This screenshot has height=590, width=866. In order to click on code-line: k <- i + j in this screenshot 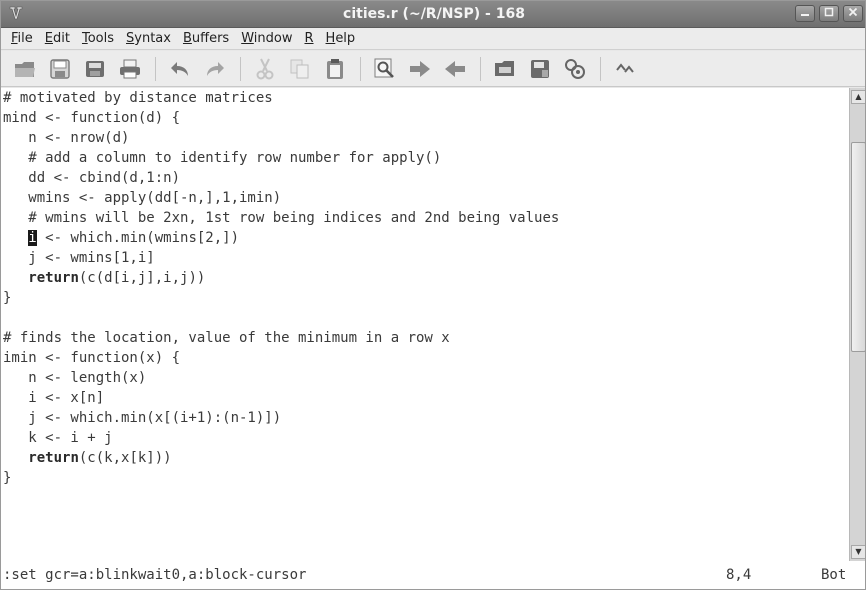, I will do `click(58, 438)`.